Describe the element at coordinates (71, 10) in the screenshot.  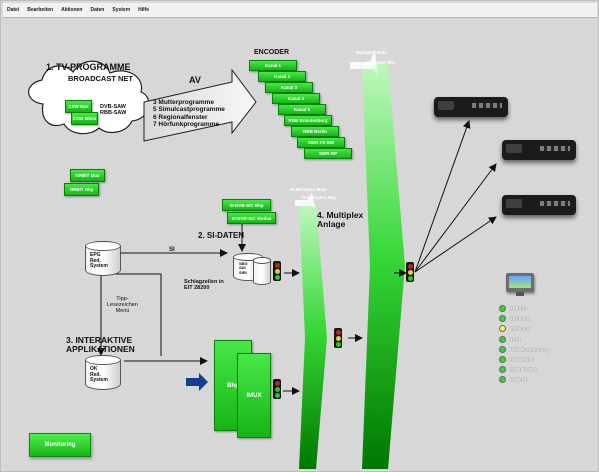
I see `menu-item: Aktionen` at that location.